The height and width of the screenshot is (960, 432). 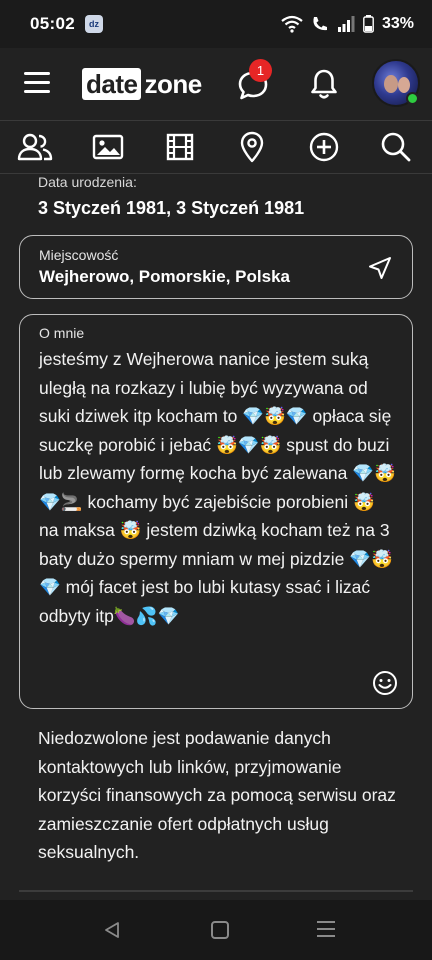 I want to click on battery-icon, so click(x=368, y=24).